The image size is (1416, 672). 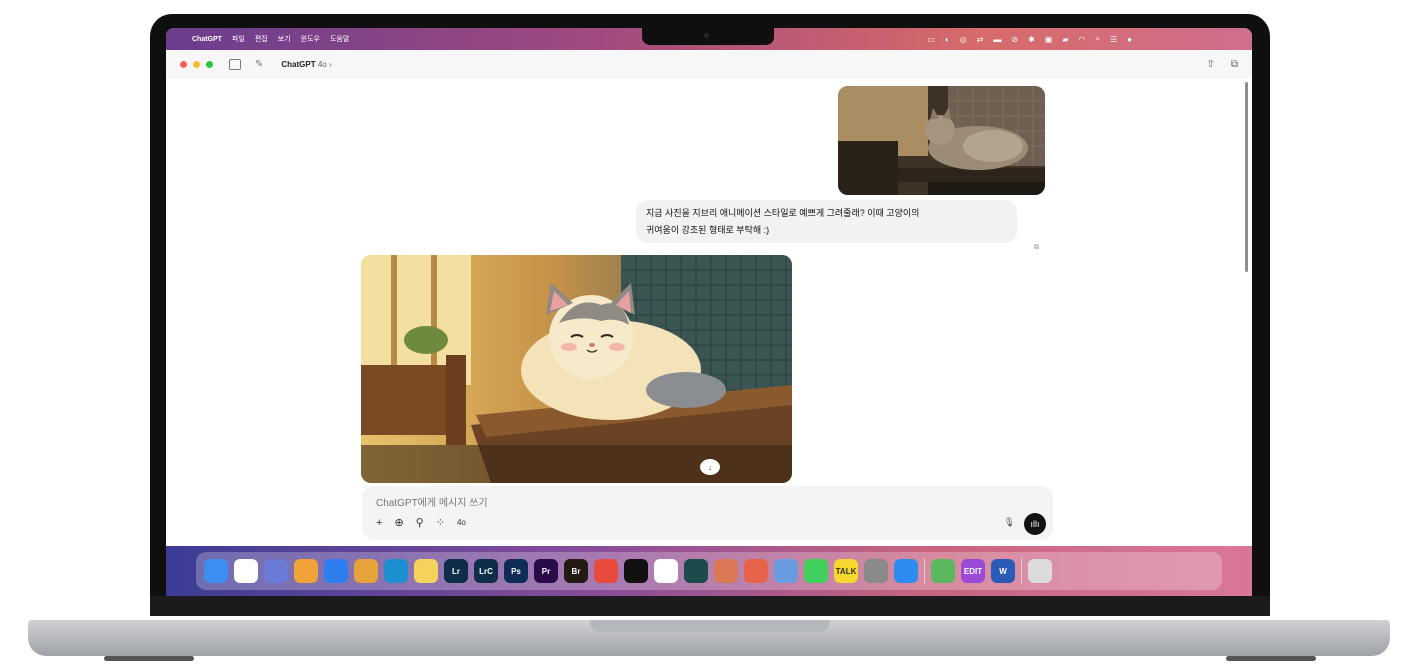 What do you see at coordinates (1031, 39) in the screenshot?
I see `bluetooth-icon: ✱` at bounding box center [1031, 39].